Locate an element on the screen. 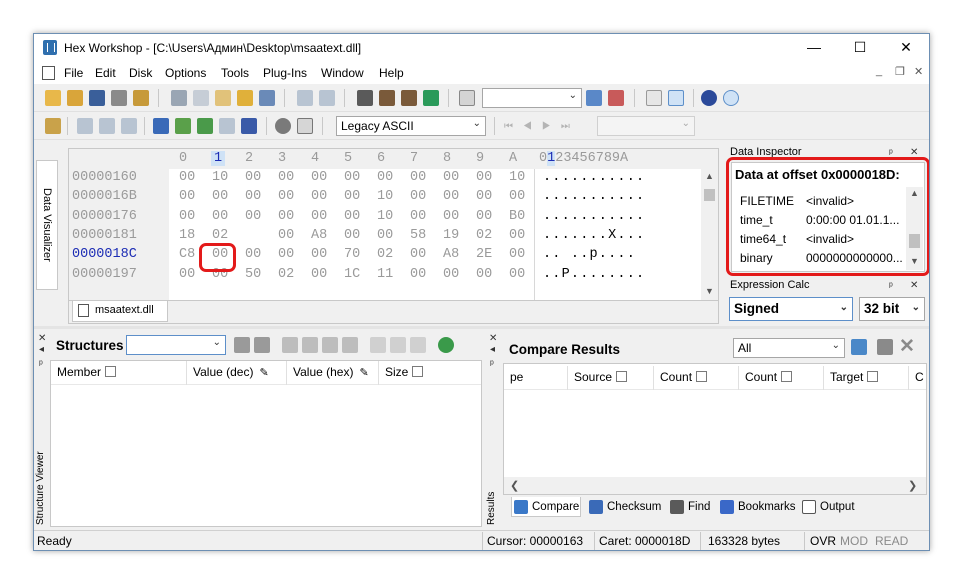 This screenshot has width=962, height=582. record-select: ⌄ is located at coordinates (646, 126).